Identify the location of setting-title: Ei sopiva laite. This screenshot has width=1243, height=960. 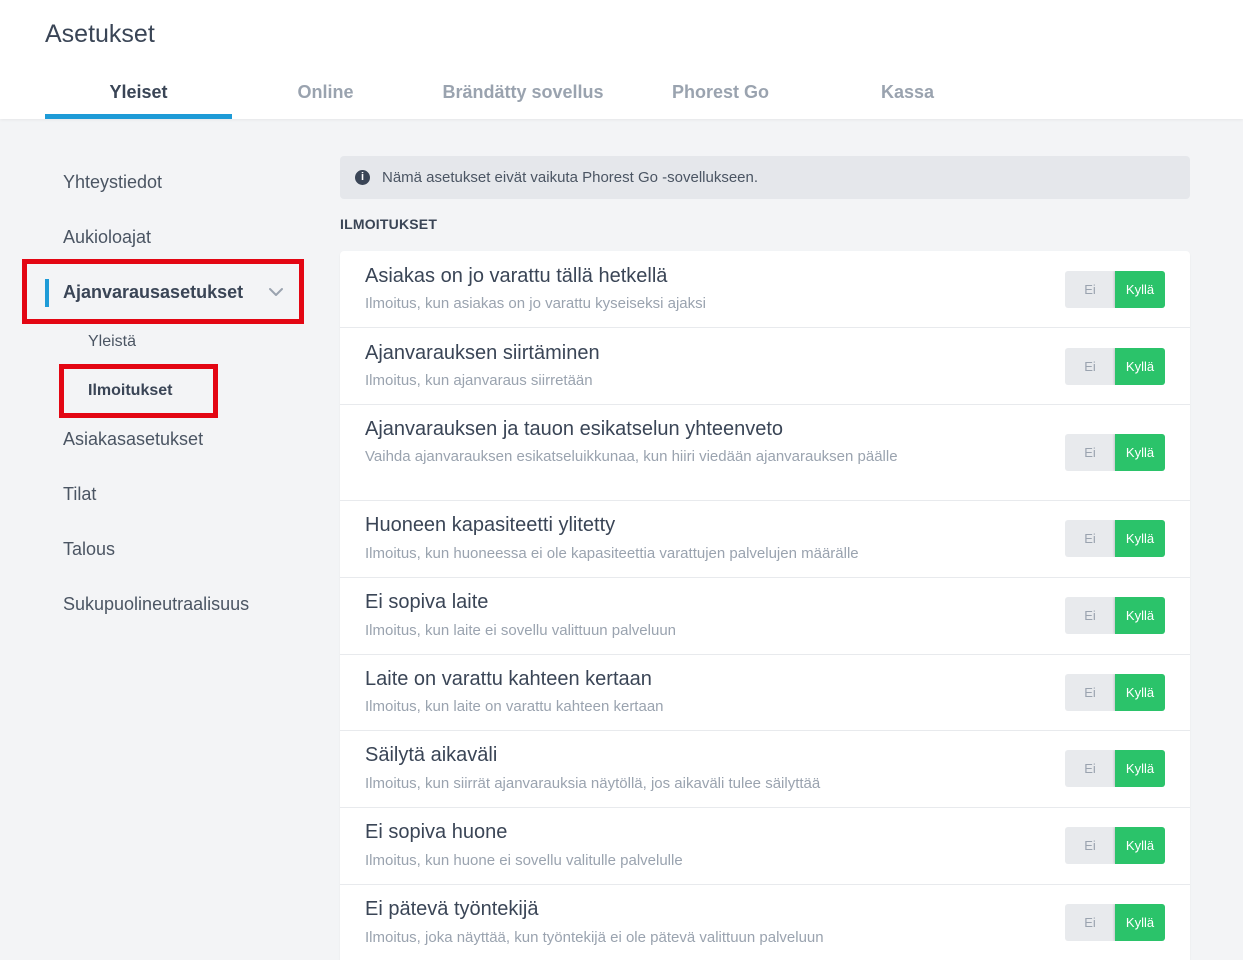
(427, 602).